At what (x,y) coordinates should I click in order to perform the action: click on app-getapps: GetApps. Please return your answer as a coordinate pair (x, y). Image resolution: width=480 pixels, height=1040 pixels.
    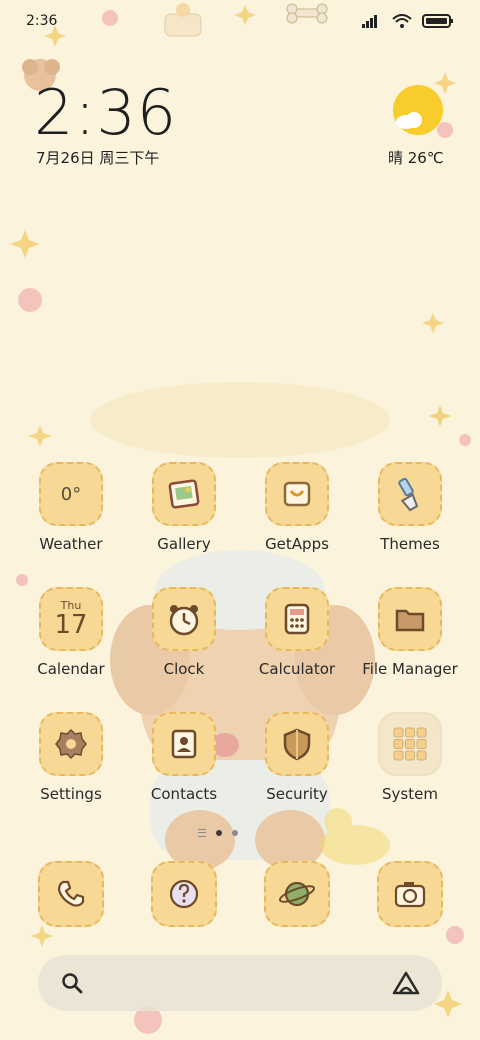
    Looking at the image, I should click on (297, 507).